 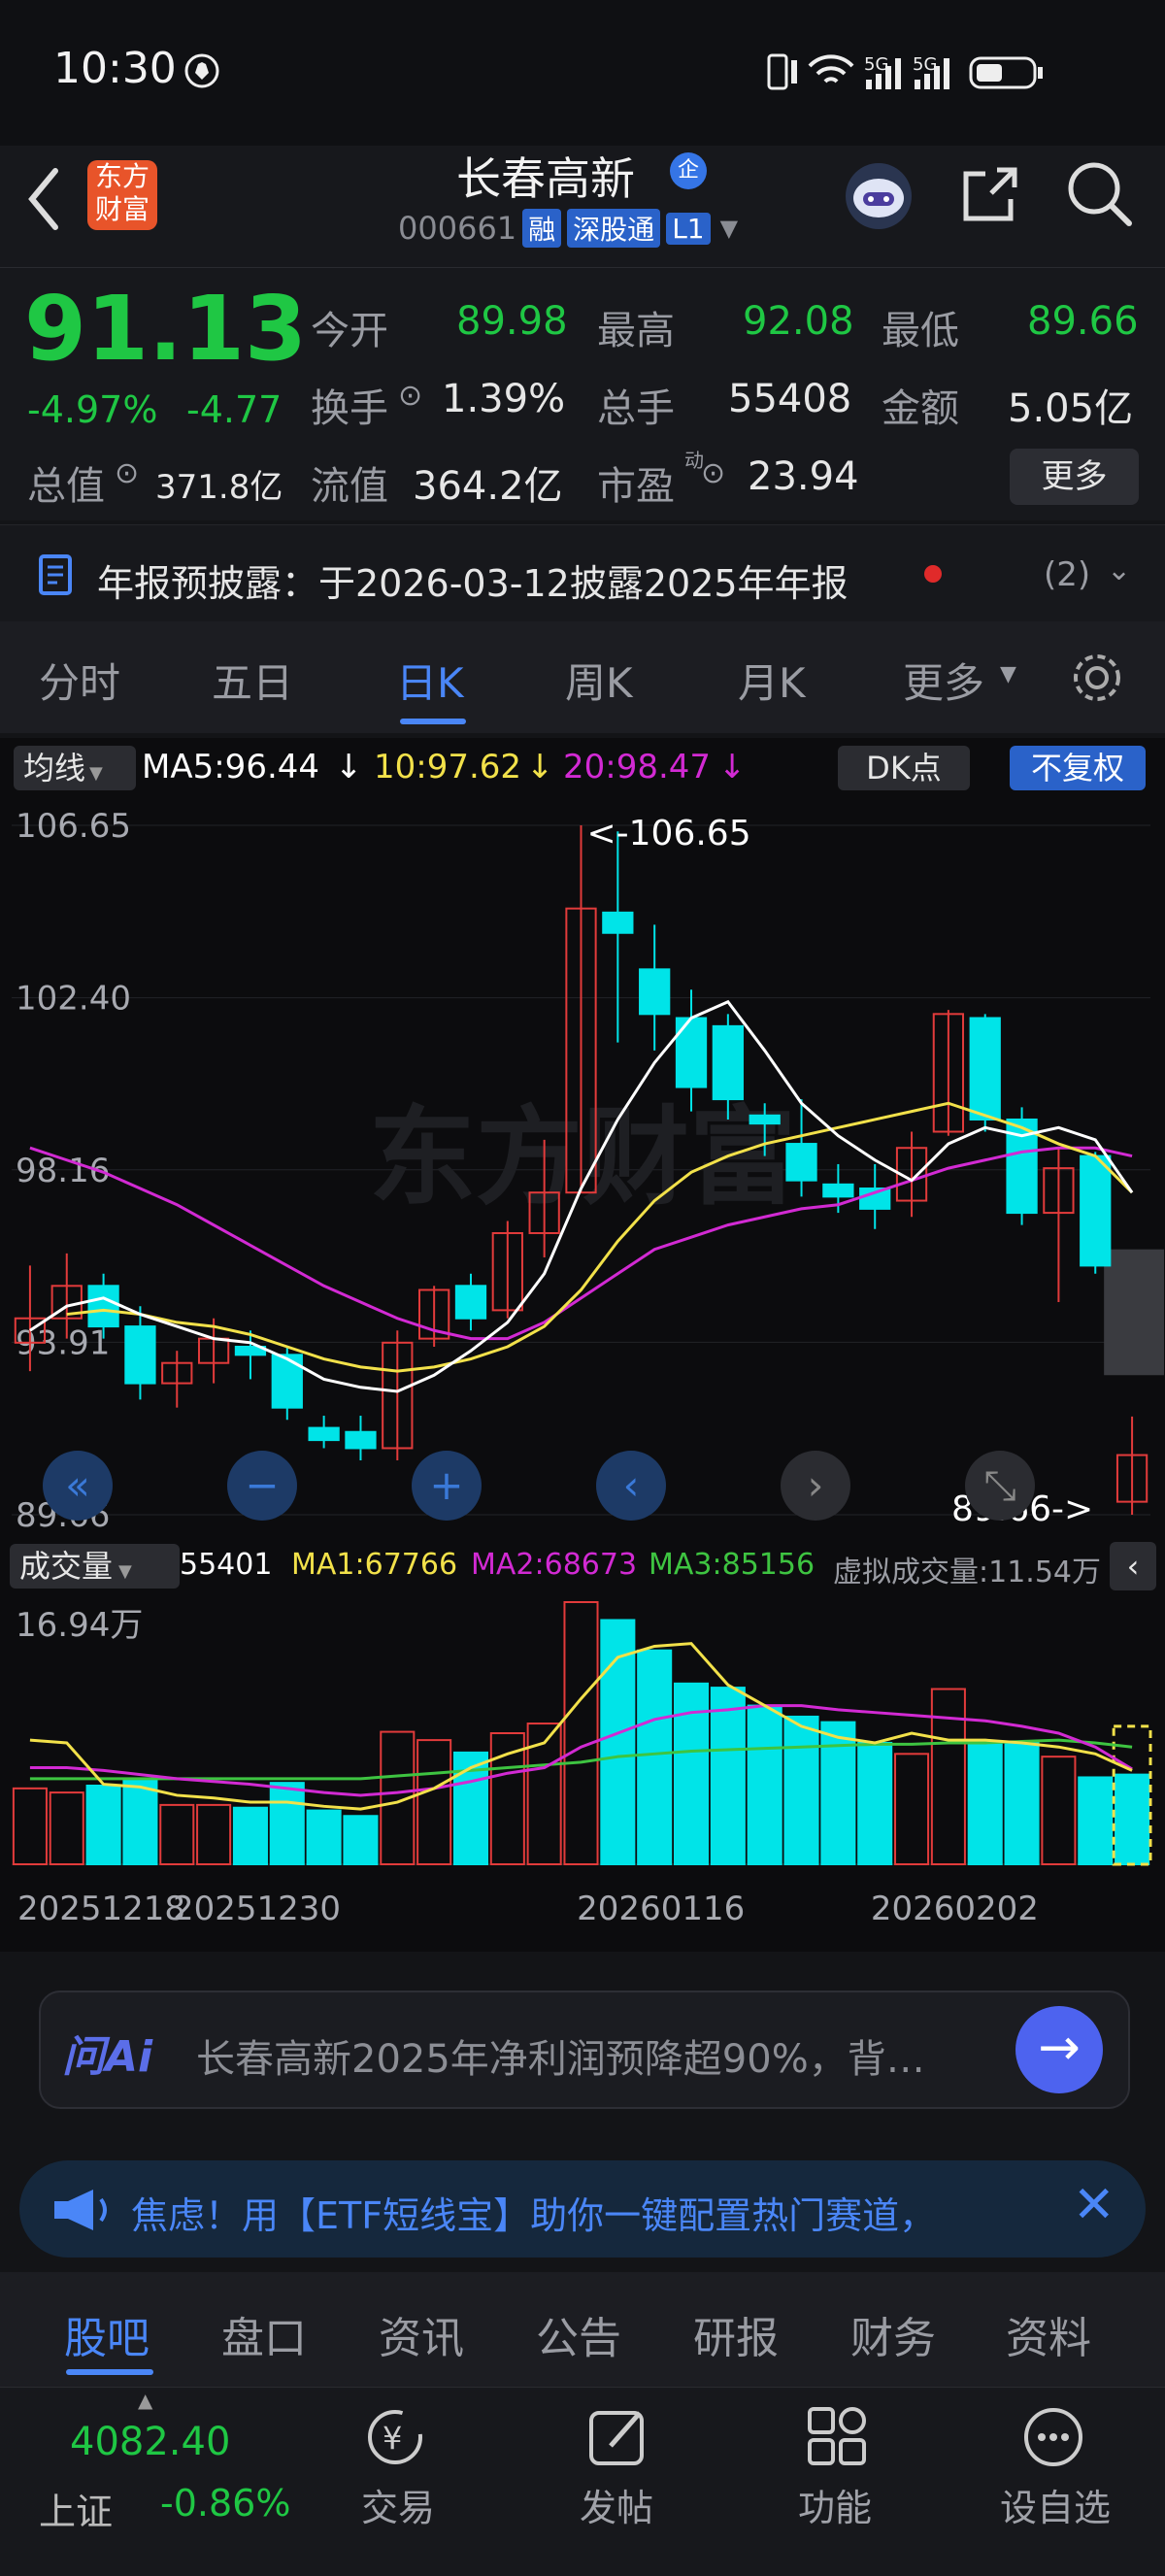 I want to click on volume-max-label: 16.94万, so click(x=79, y=1626).